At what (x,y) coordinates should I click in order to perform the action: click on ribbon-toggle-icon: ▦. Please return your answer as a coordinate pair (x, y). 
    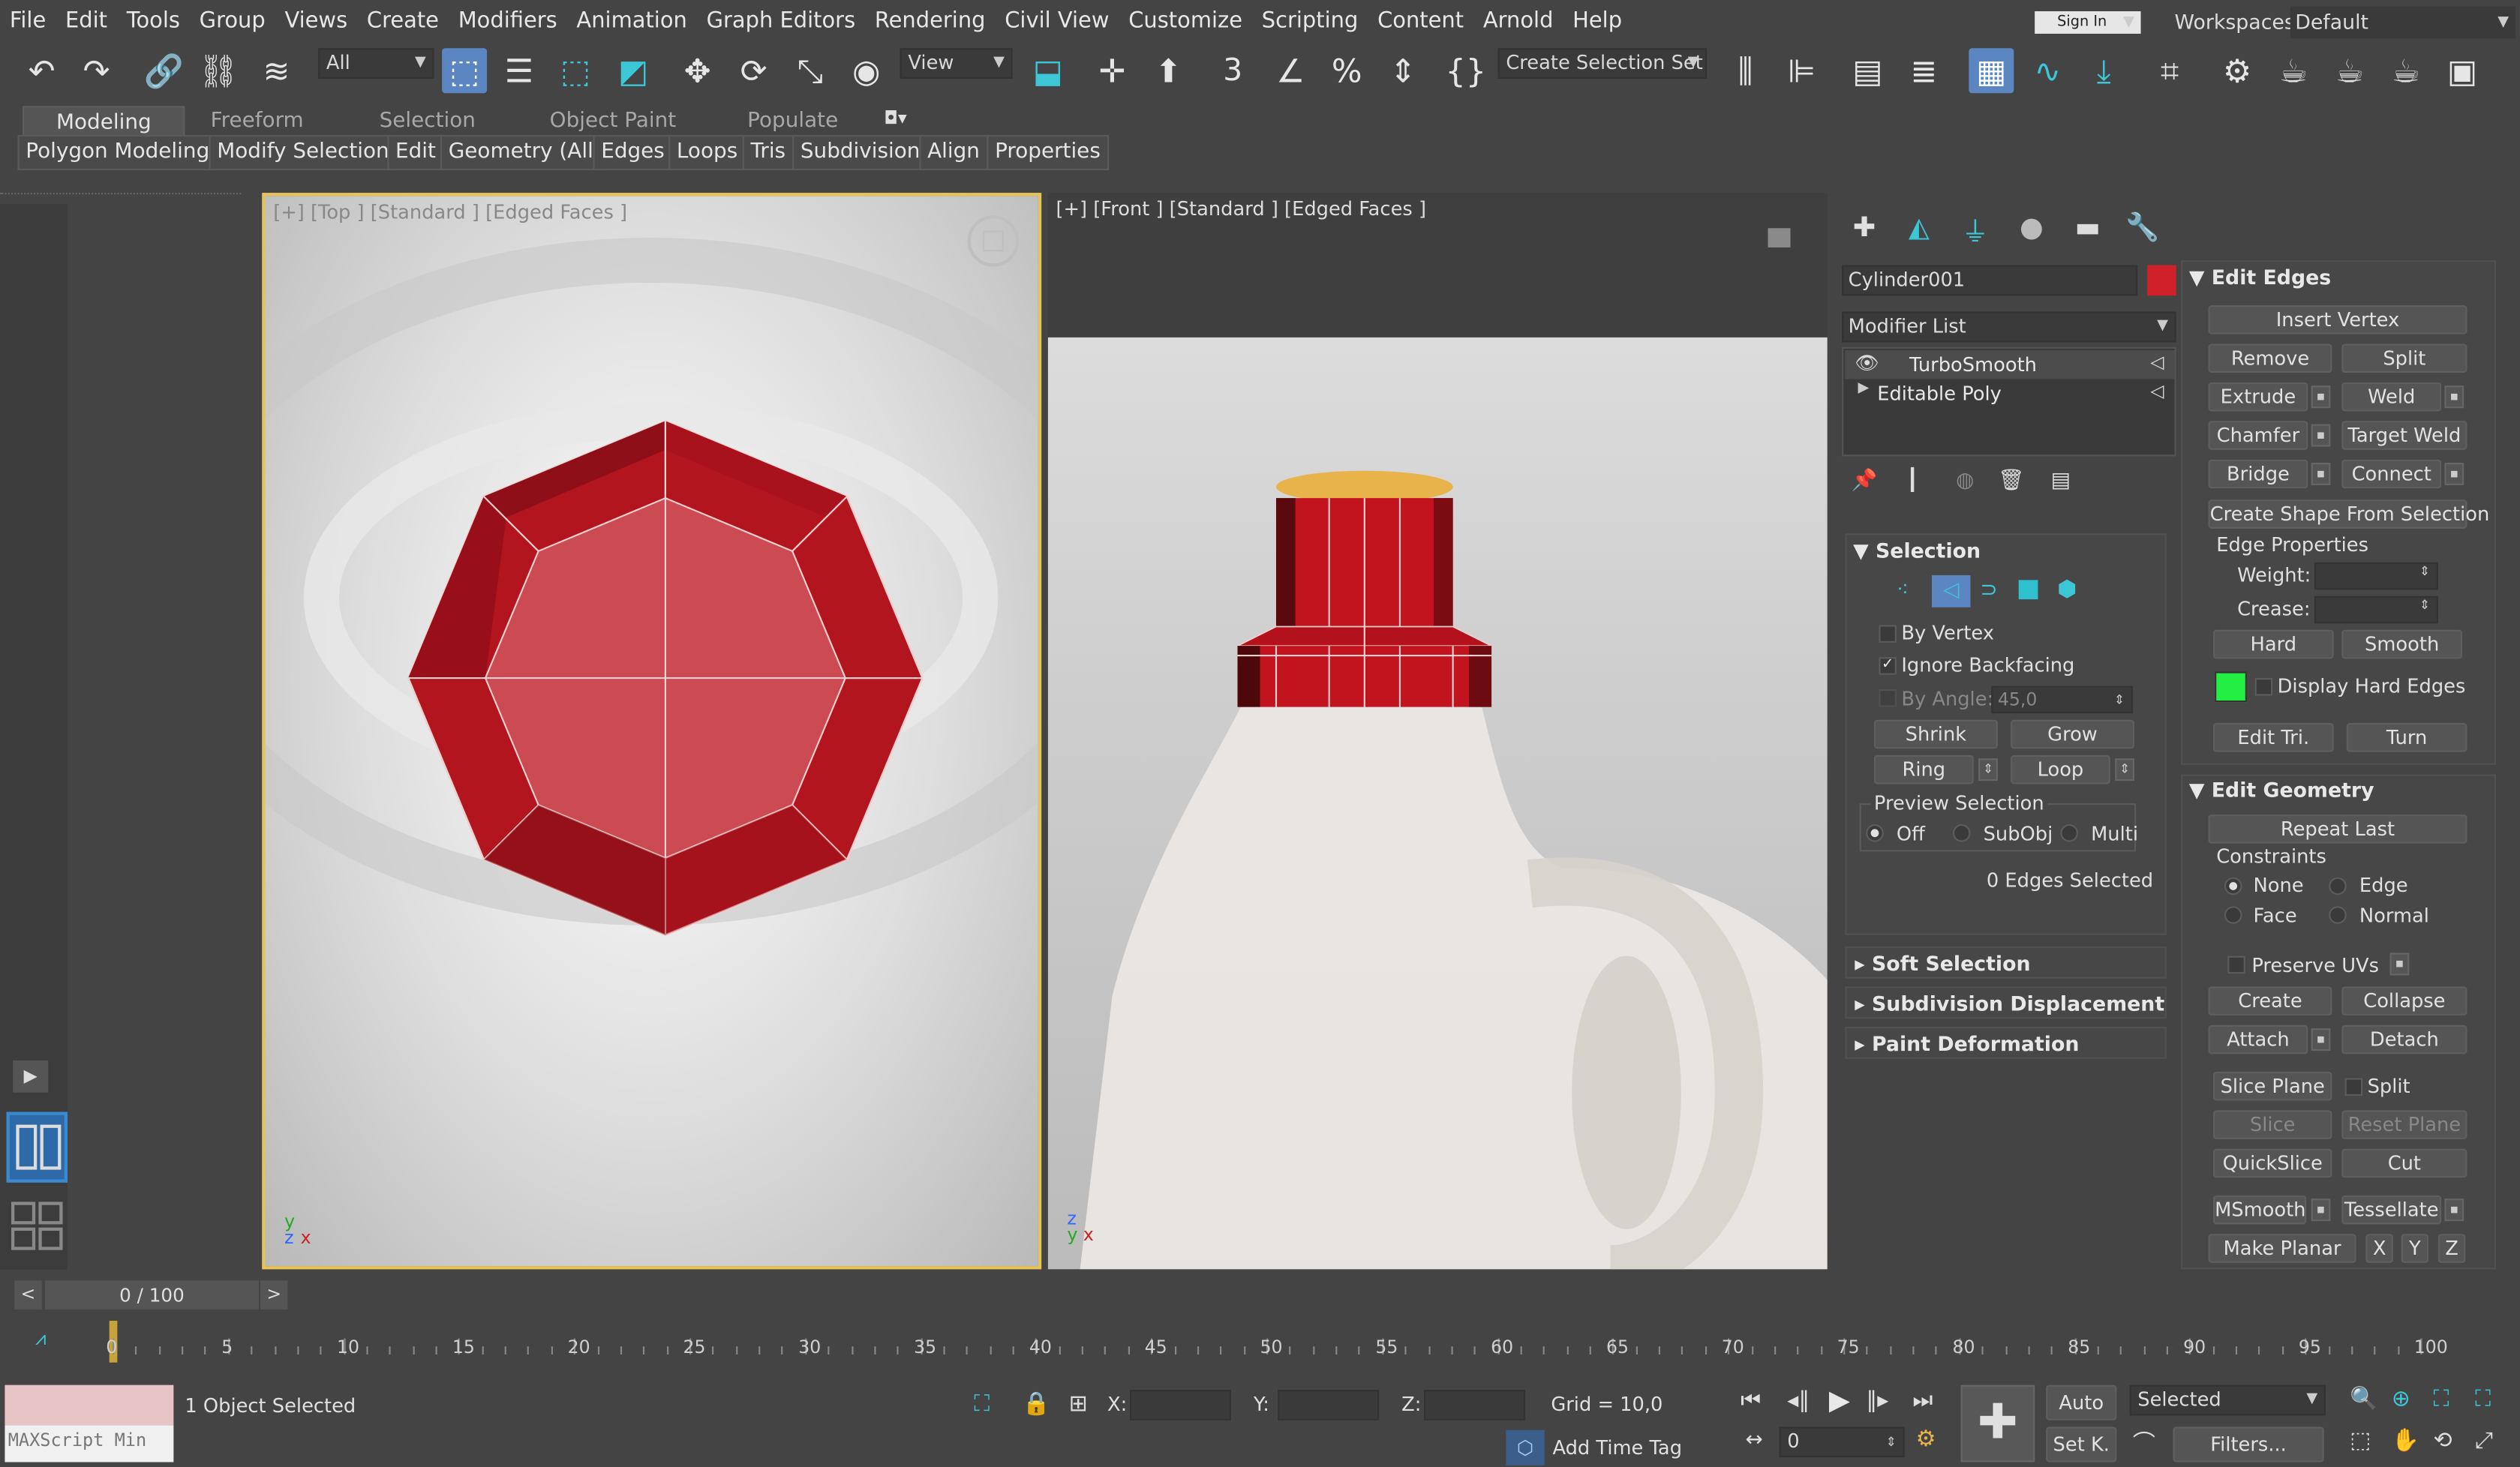
    Looking at the image, I should click on (1991, 71).